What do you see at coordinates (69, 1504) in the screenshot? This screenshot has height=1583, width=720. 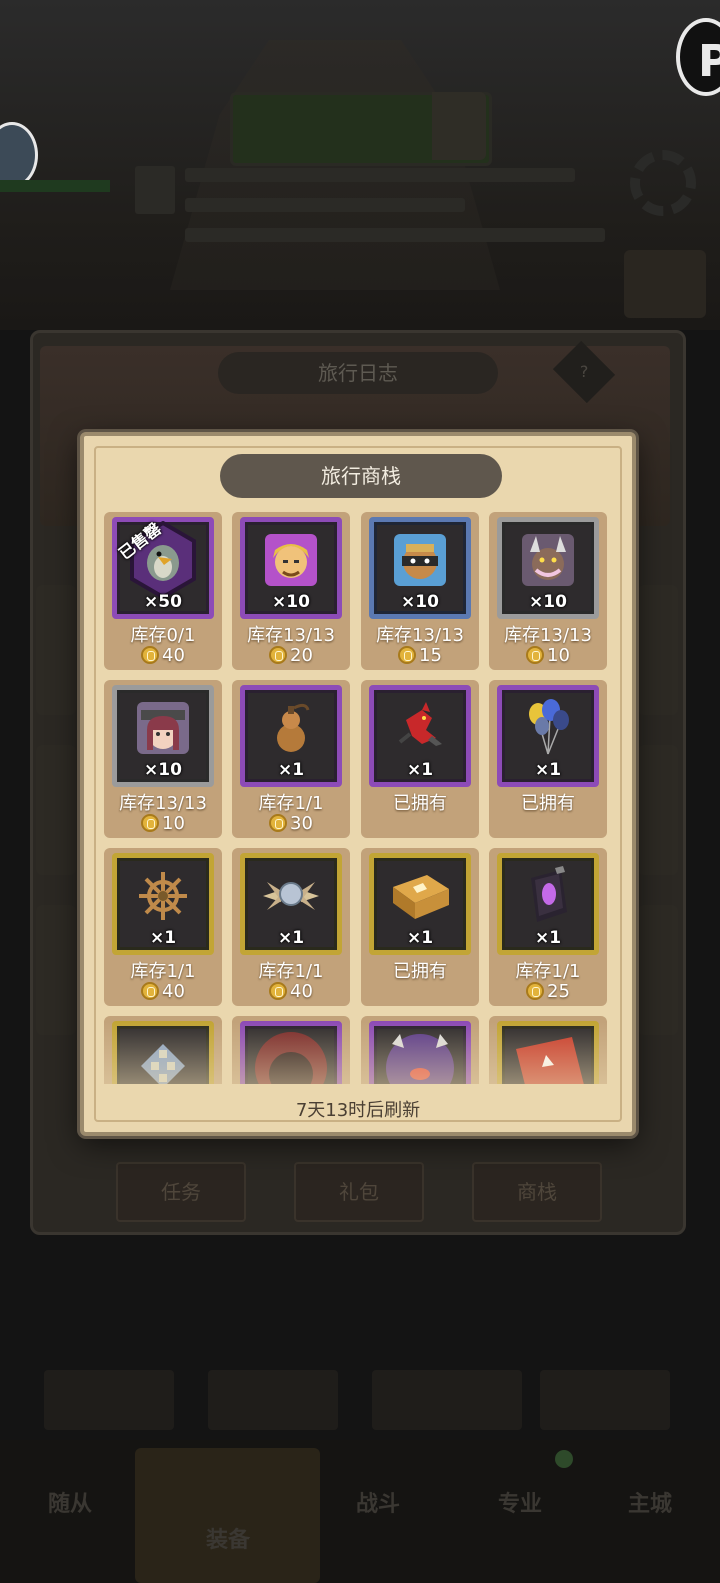 I see `nav-followers: 随从` at bounding box center [69, 1504].